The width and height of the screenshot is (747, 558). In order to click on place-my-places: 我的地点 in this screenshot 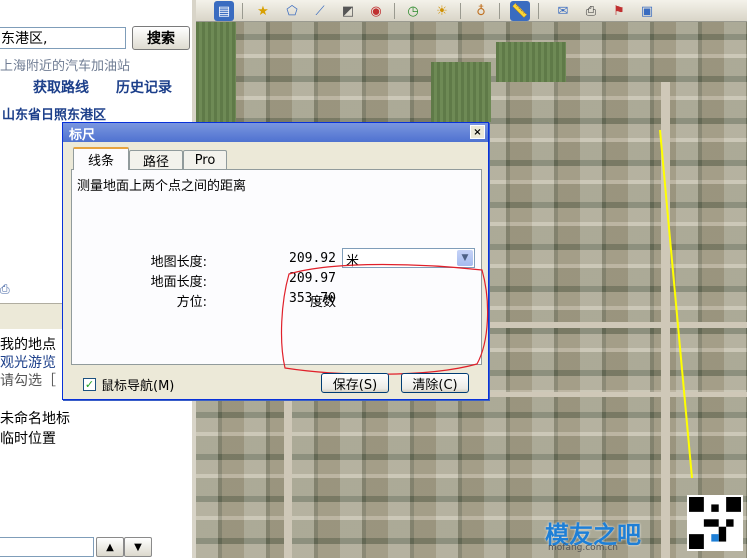, I will do `click(28, 344)`.